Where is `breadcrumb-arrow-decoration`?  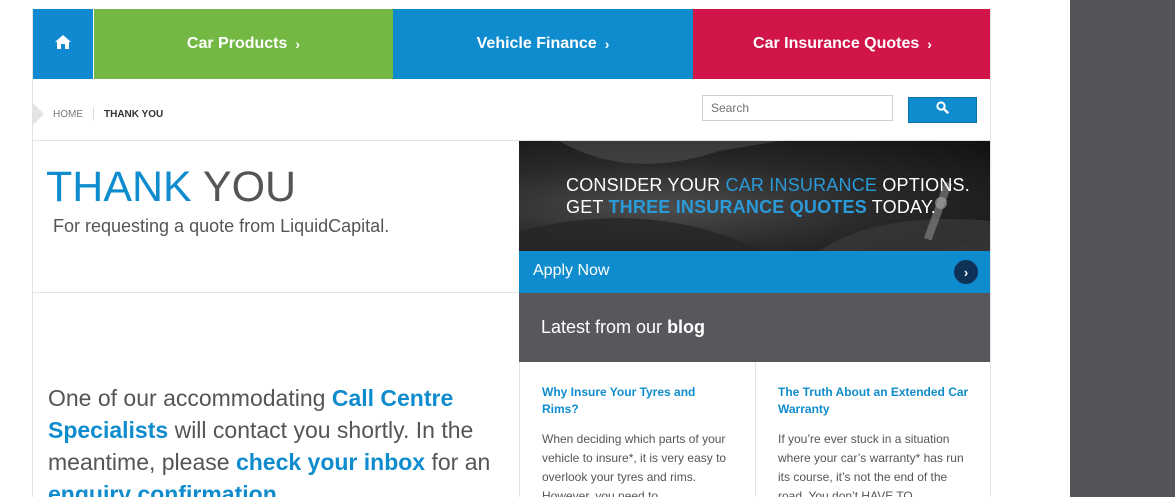
breadcrumb-arrow-decoration is located at coordinates (38, 114).